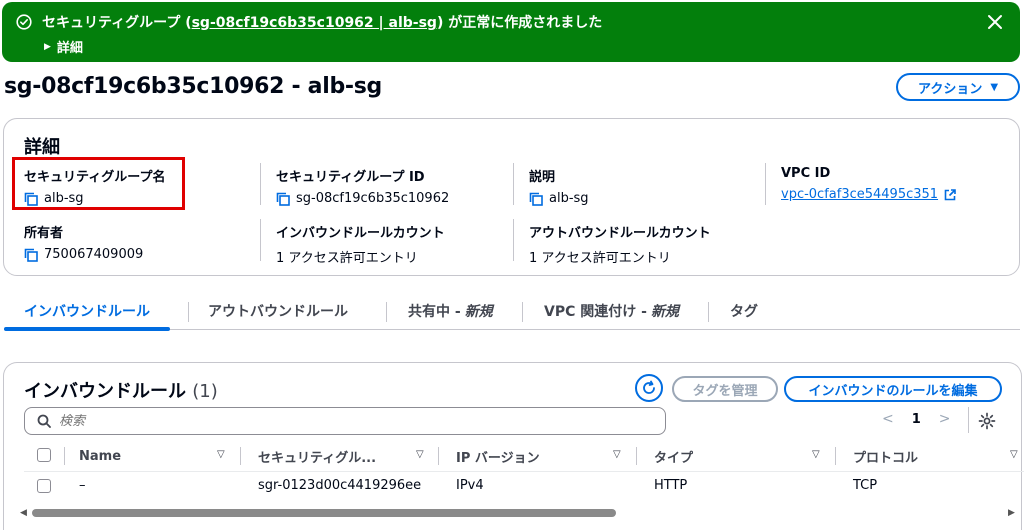  I want to click on field-value: 750067409009, so click(94, 254).